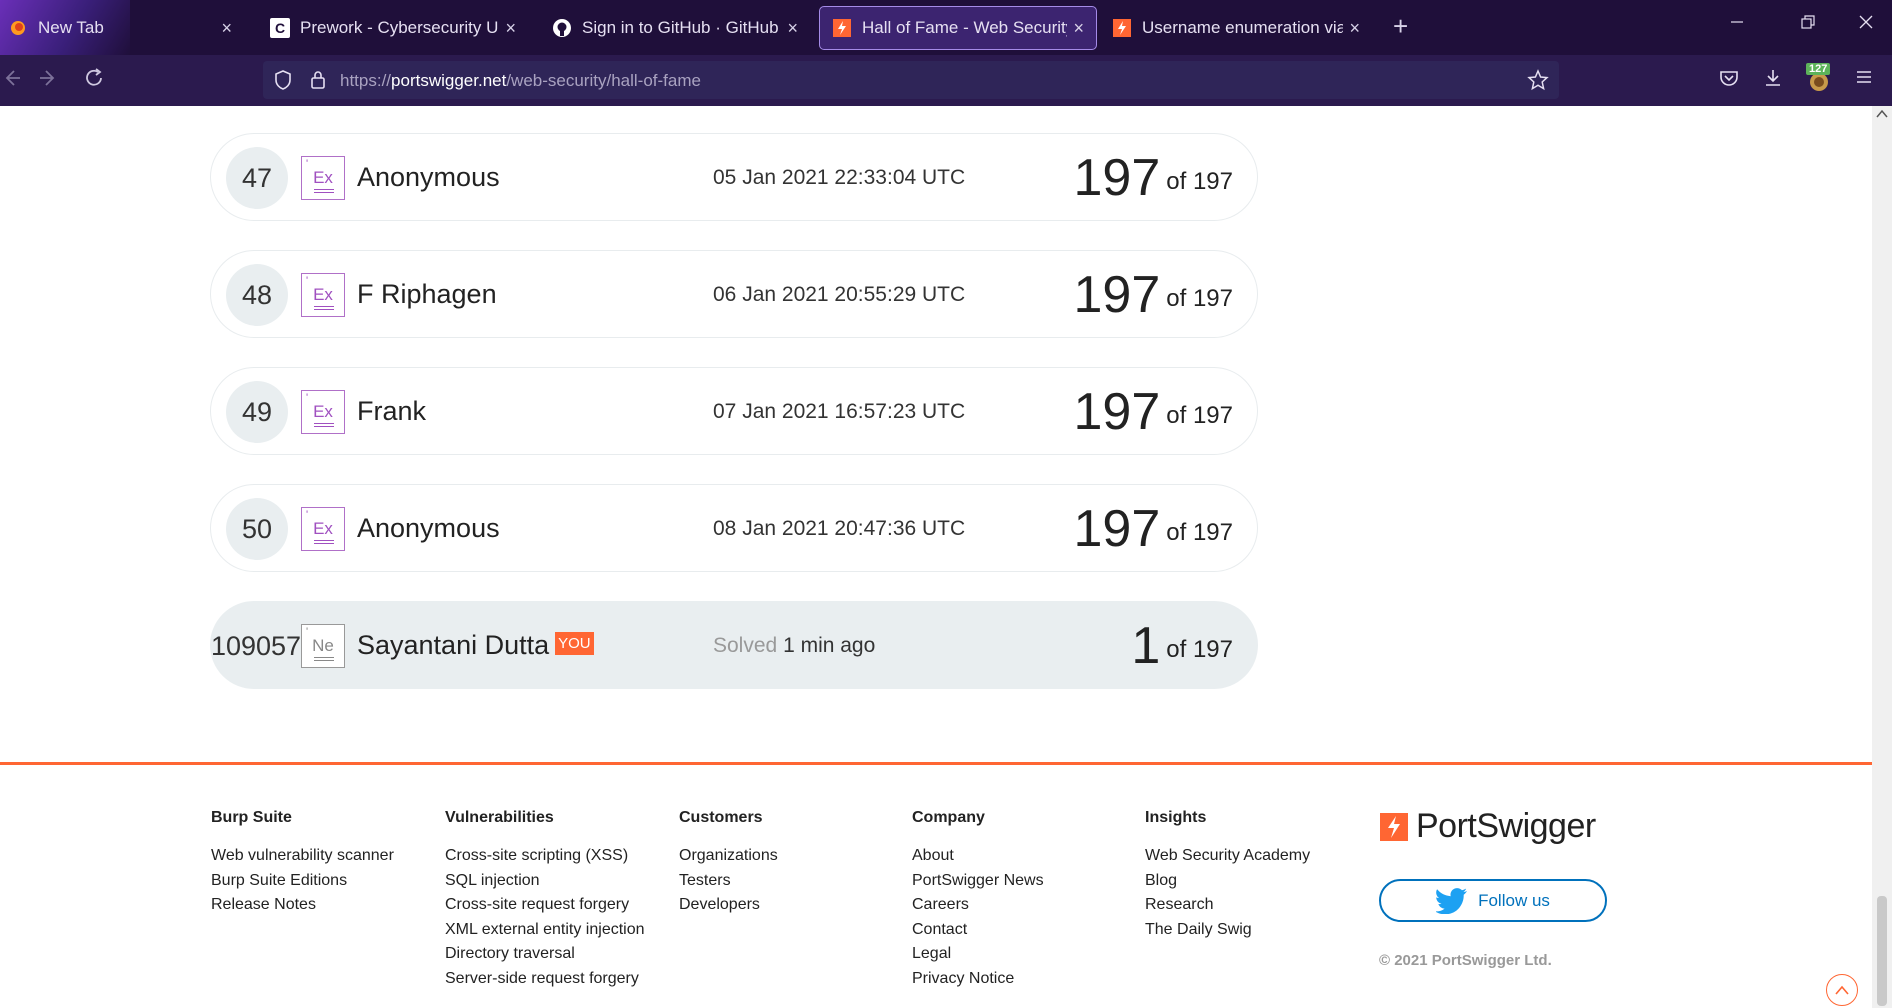 Image resolution: width=1892 pixels, height=1008 pixels. I want to click on portswigger-logo-icon, so click(1394, 826).